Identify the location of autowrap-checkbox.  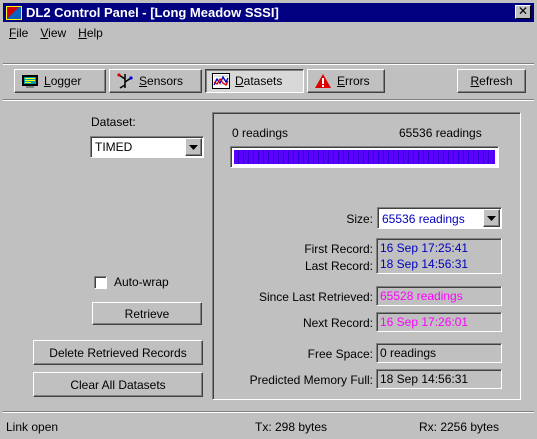
(100, 282).